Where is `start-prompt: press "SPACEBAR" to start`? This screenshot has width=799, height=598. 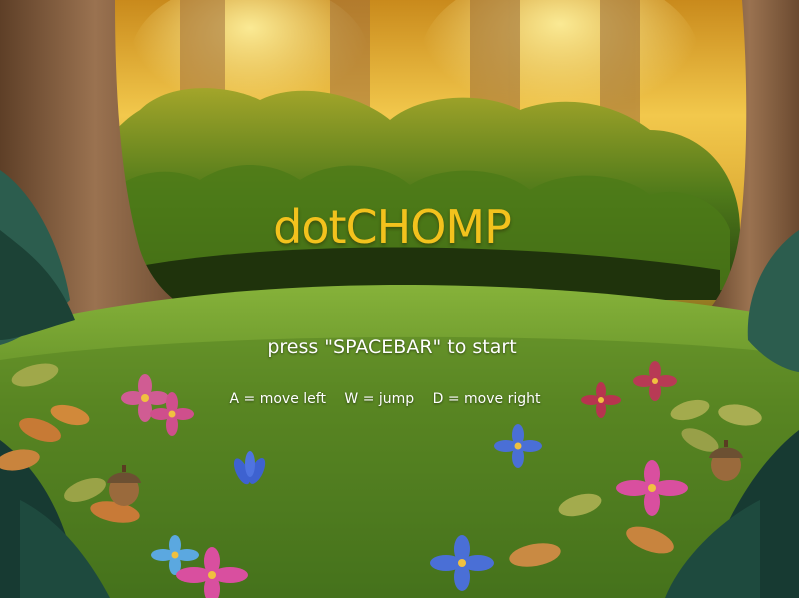
start-prompt: press "SPACEBAR" to start is located at coordinates (392, 347).